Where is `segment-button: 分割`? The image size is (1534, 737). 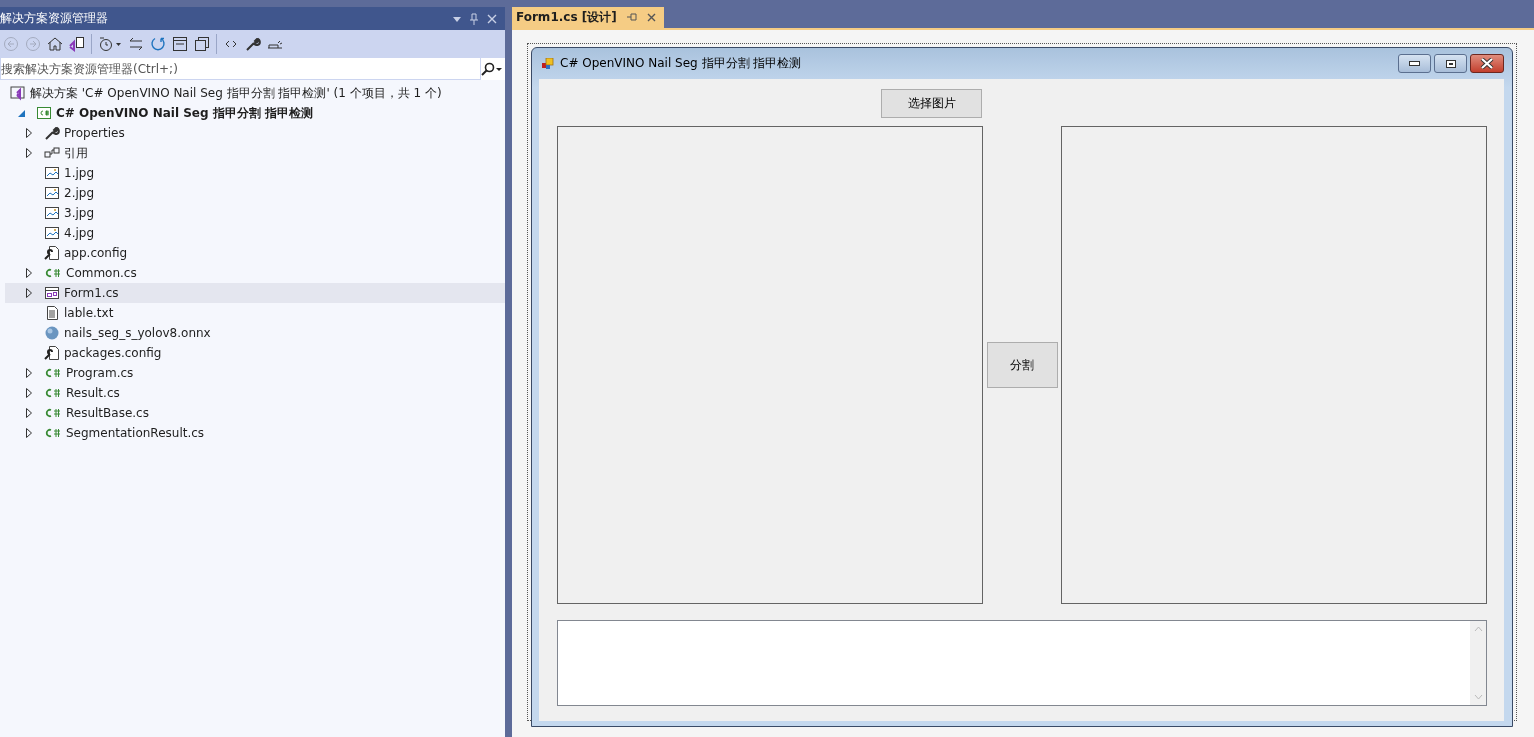 segment-button: 分割 is located at coordinates (1022, 365).